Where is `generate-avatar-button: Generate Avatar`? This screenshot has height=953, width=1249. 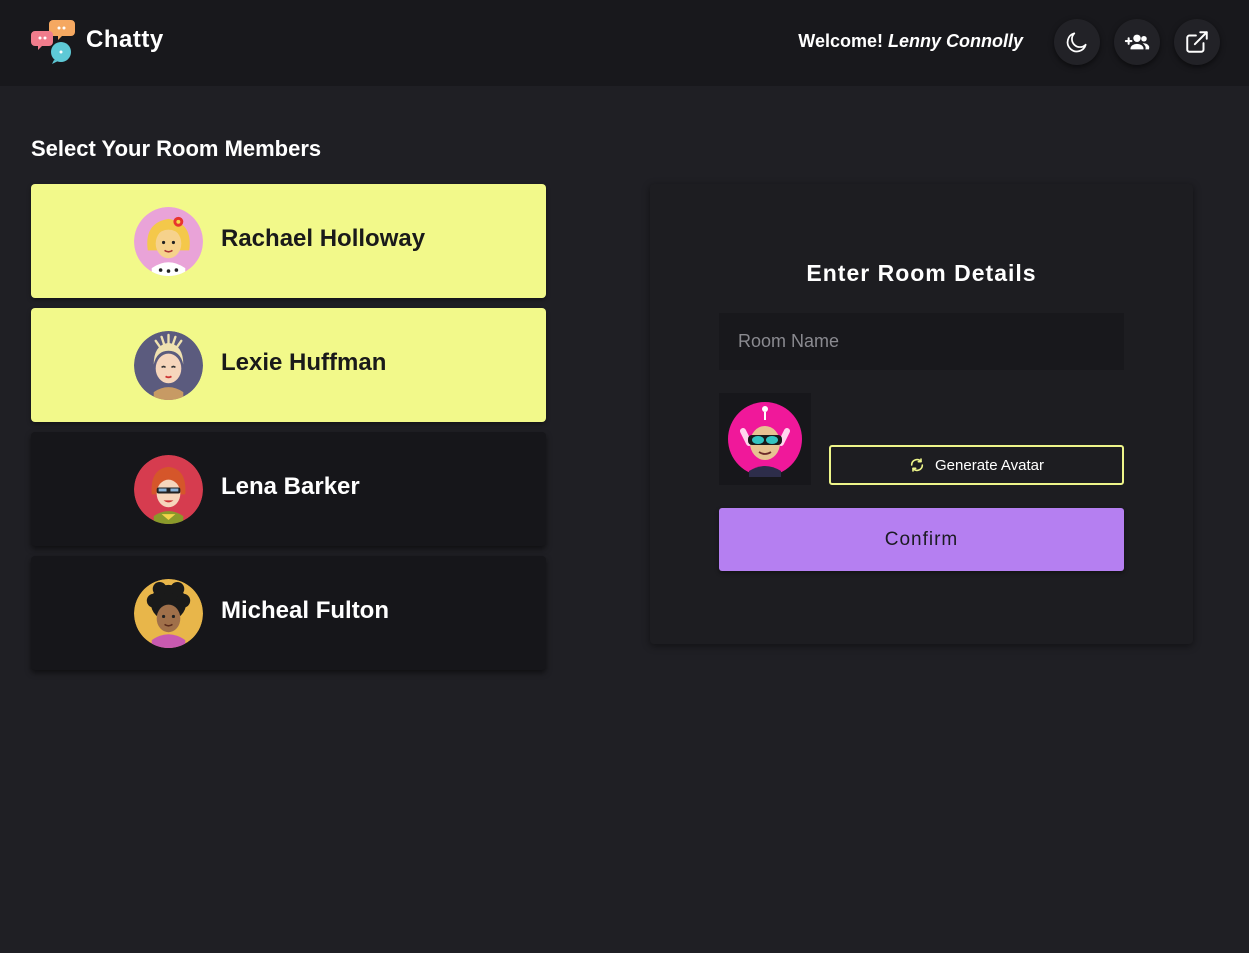
generate-avatar-button: Generate Avatar is located at coordinates (976, 465).